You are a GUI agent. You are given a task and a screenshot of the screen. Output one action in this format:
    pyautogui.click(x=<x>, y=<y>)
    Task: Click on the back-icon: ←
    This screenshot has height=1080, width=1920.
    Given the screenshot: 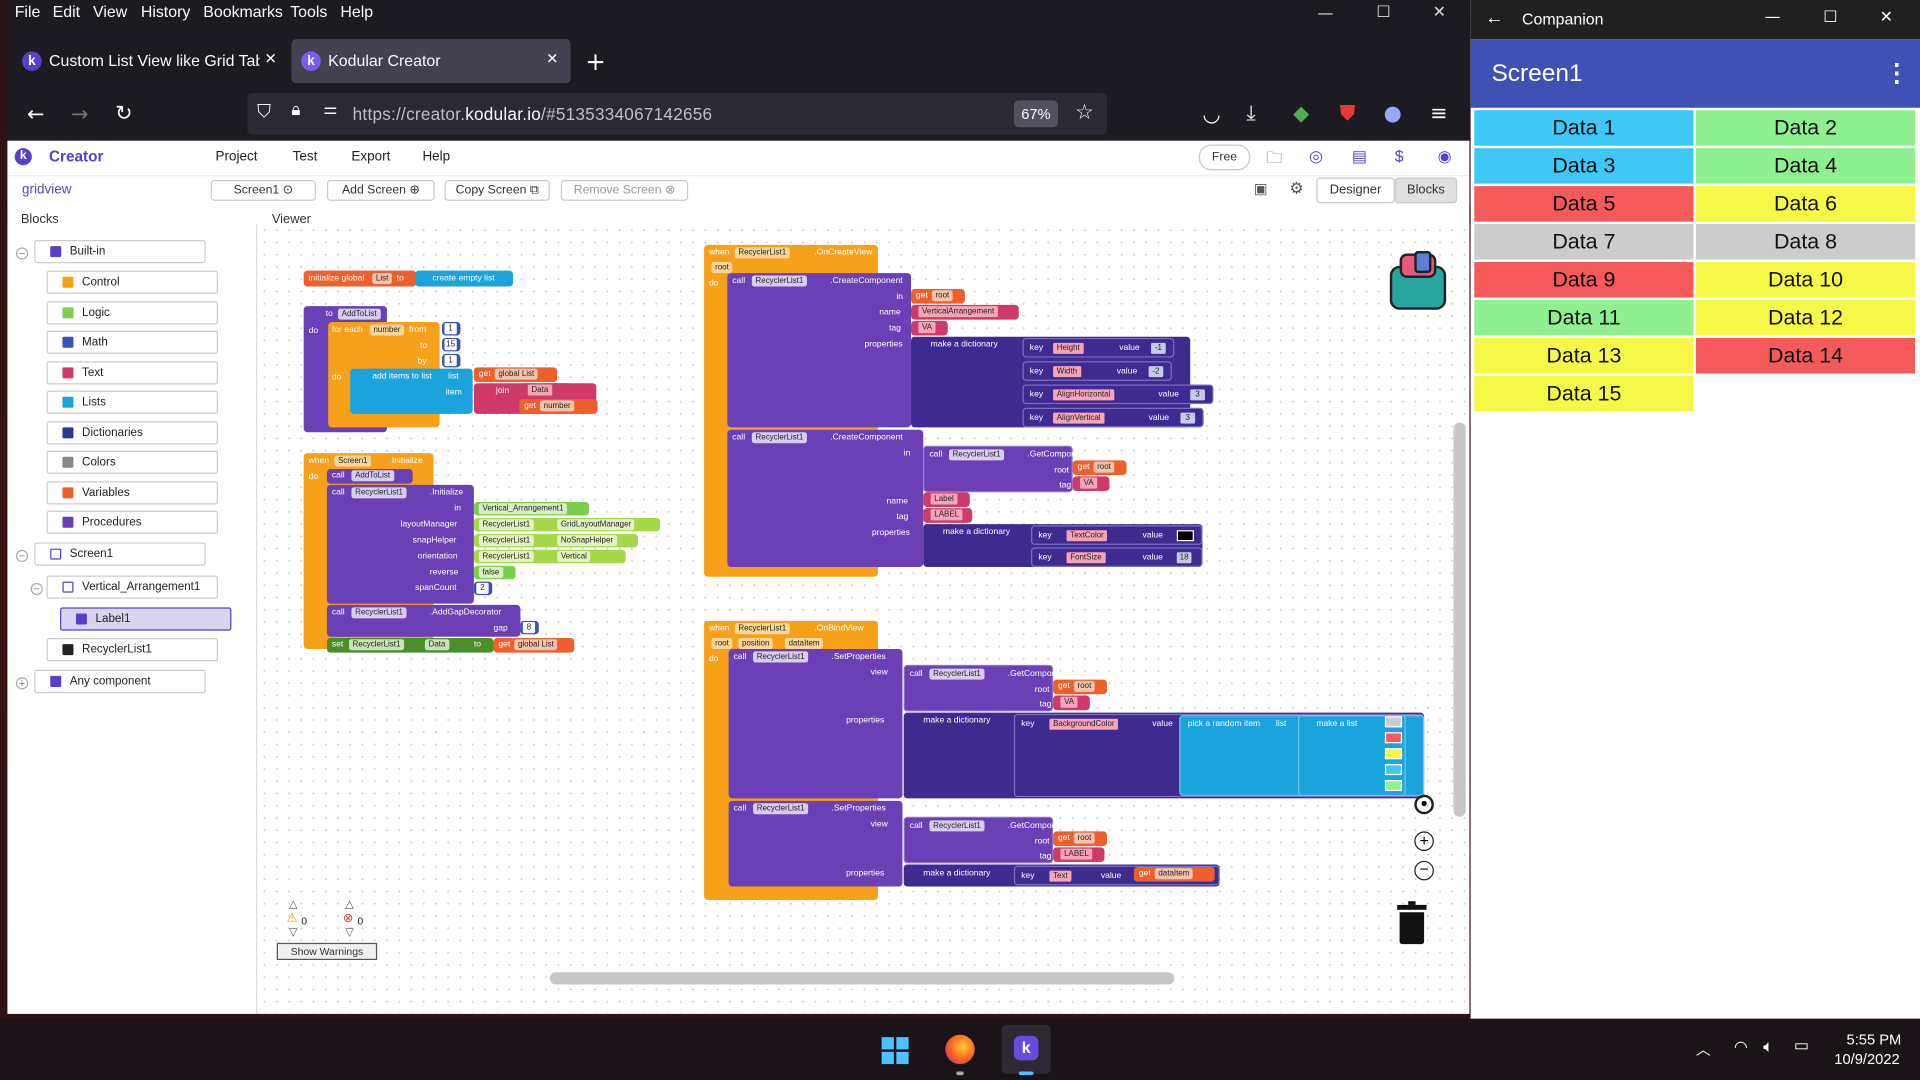 What is the action you would take?
    pyautogui.click(x=35, y=115)
    